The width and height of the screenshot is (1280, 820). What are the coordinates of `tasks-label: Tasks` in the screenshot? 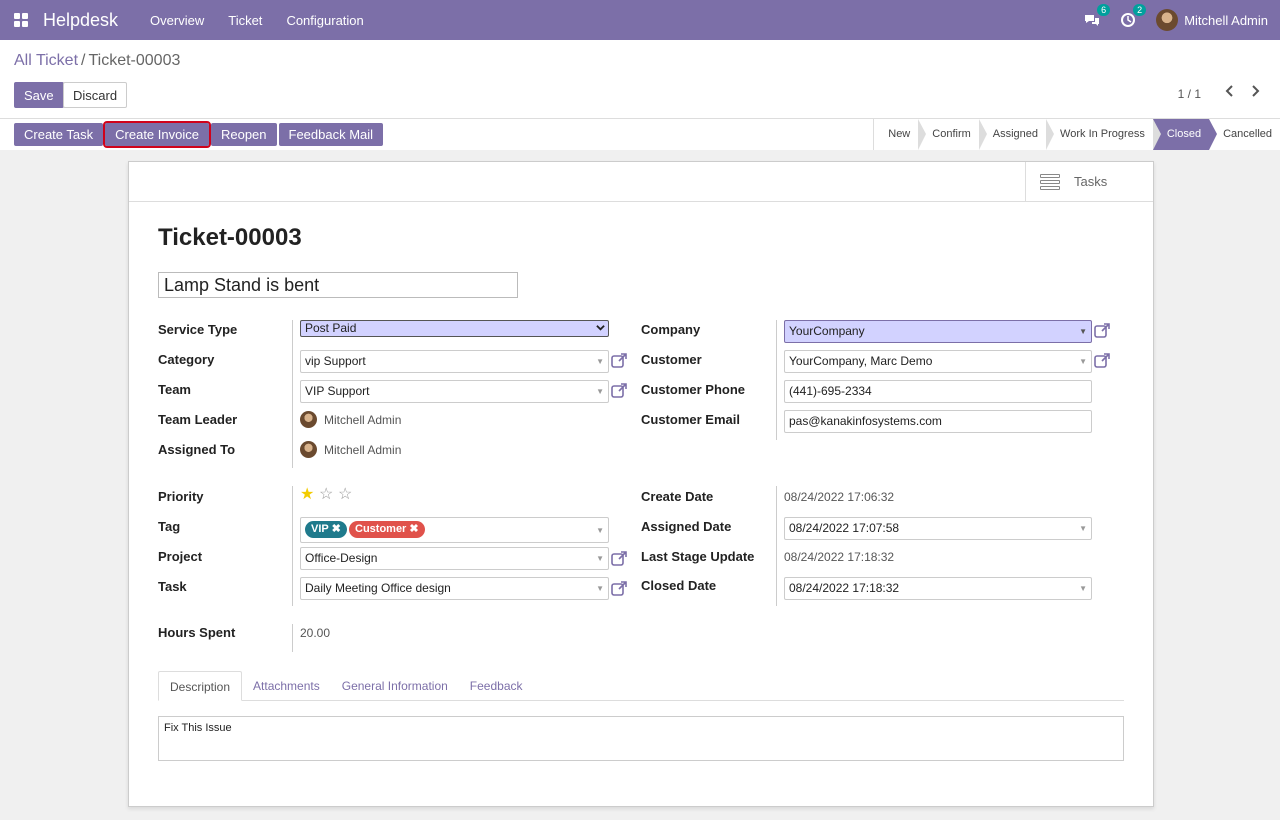 It's located at (1091, 181).